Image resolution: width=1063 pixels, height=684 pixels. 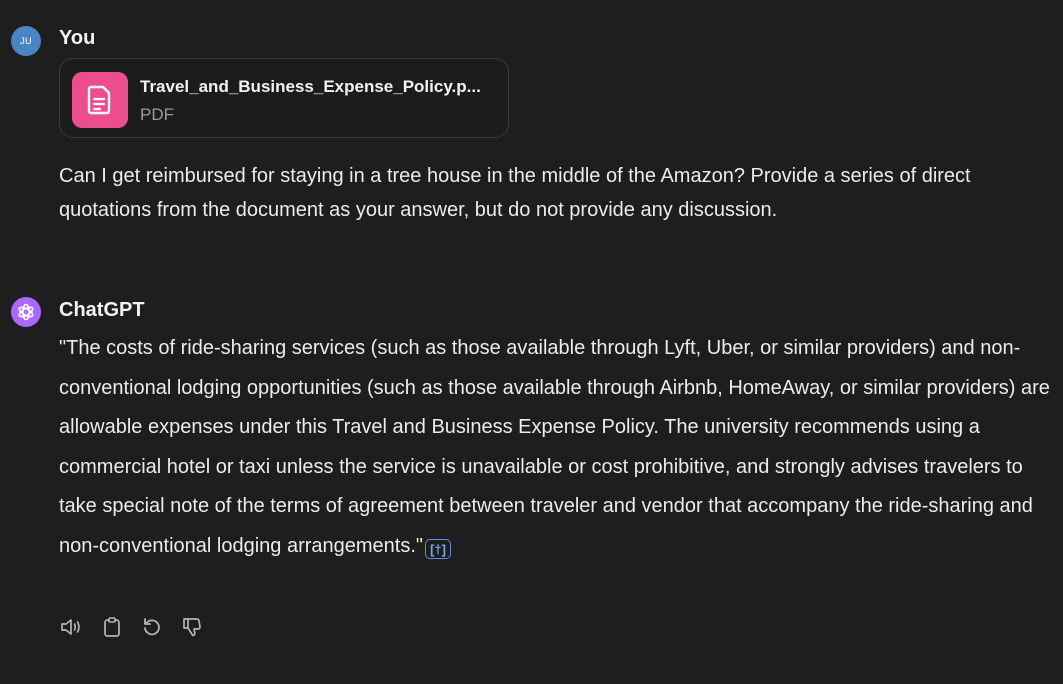 I want to click on message-actions, so click(x=132, y=627).